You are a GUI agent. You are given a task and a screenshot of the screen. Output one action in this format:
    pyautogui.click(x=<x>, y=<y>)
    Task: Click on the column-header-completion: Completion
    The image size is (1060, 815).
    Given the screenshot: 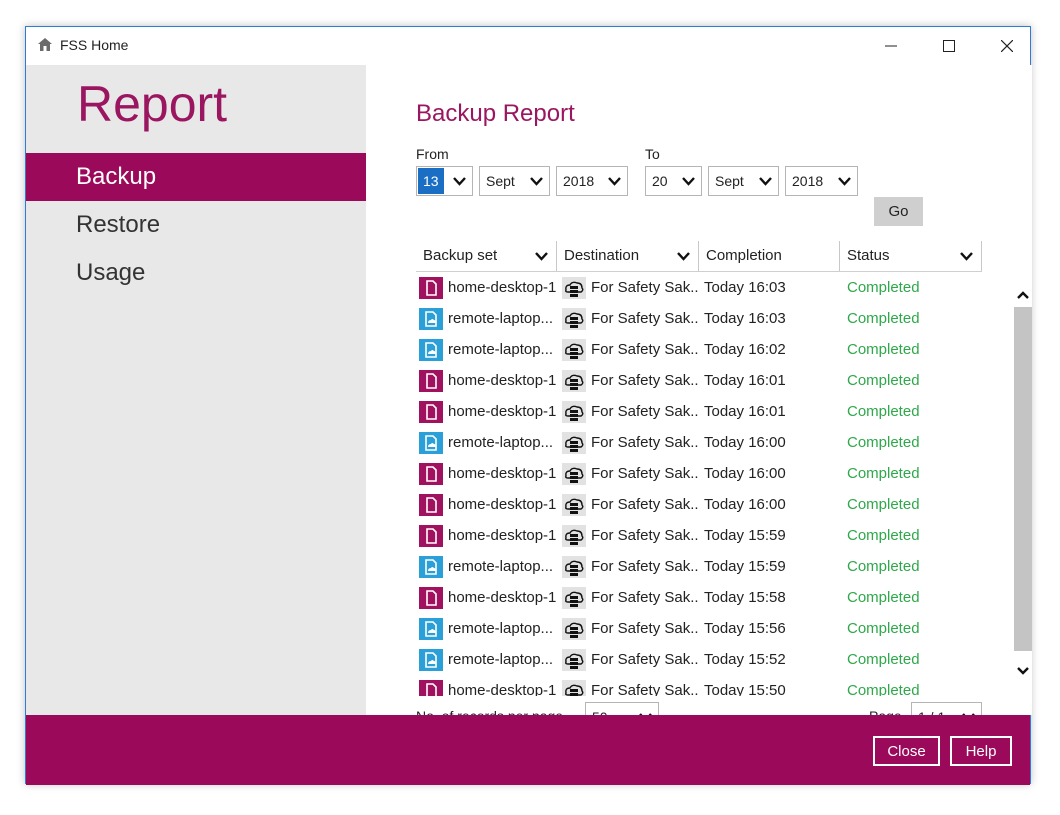 What is the action you would take?
    pyautogui.click(x=769, y=256)
    